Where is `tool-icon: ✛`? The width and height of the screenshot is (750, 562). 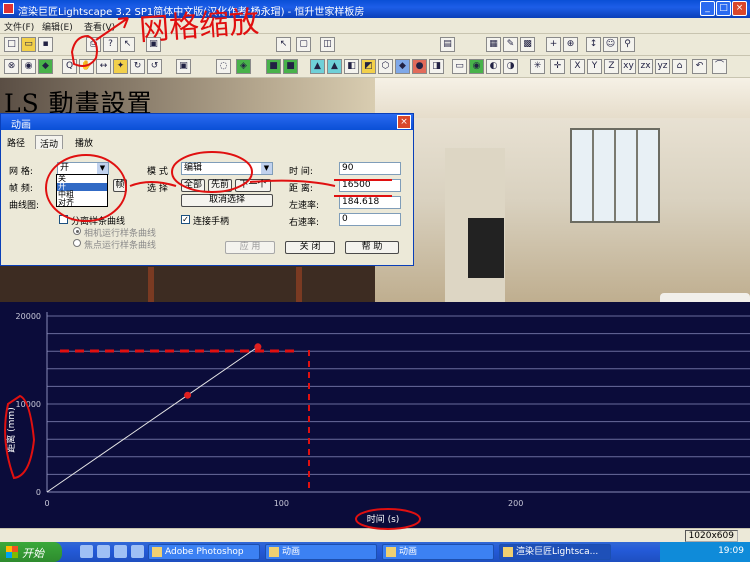 tool-icon: ✛ is located at coordinates (557, 66).